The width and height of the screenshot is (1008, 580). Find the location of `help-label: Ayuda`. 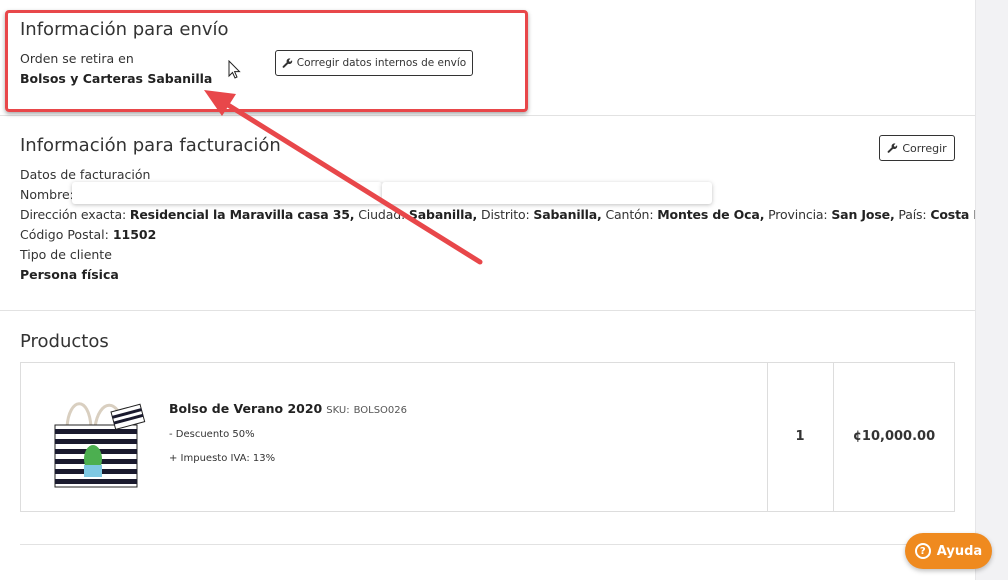

help-label: Ayuda is located at coordinates (959, 551).